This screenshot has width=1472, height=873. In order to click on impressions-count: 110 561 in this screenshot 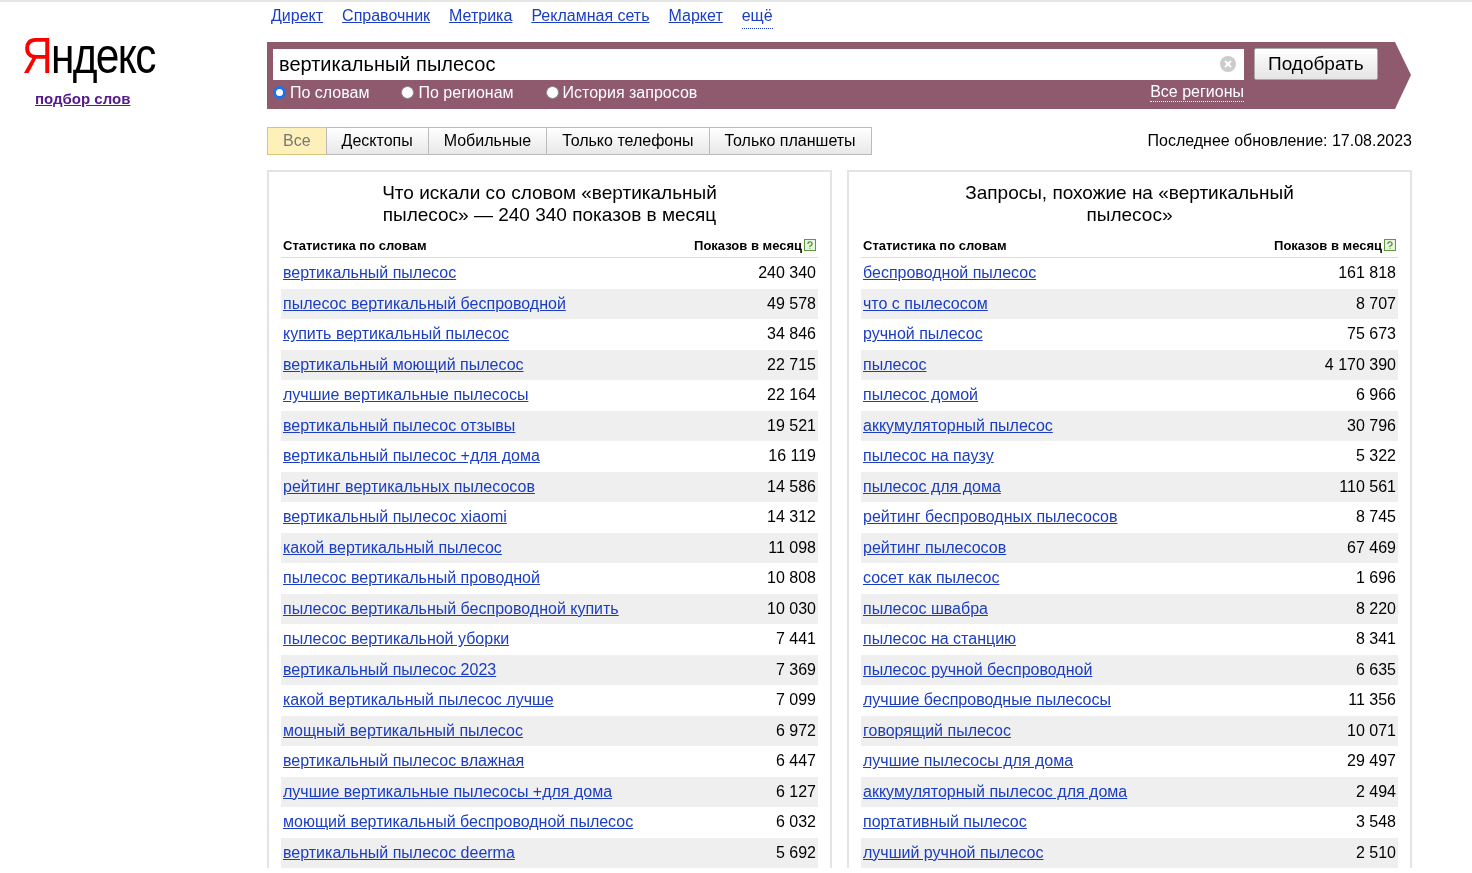, I will do `click(1367, 486)`.